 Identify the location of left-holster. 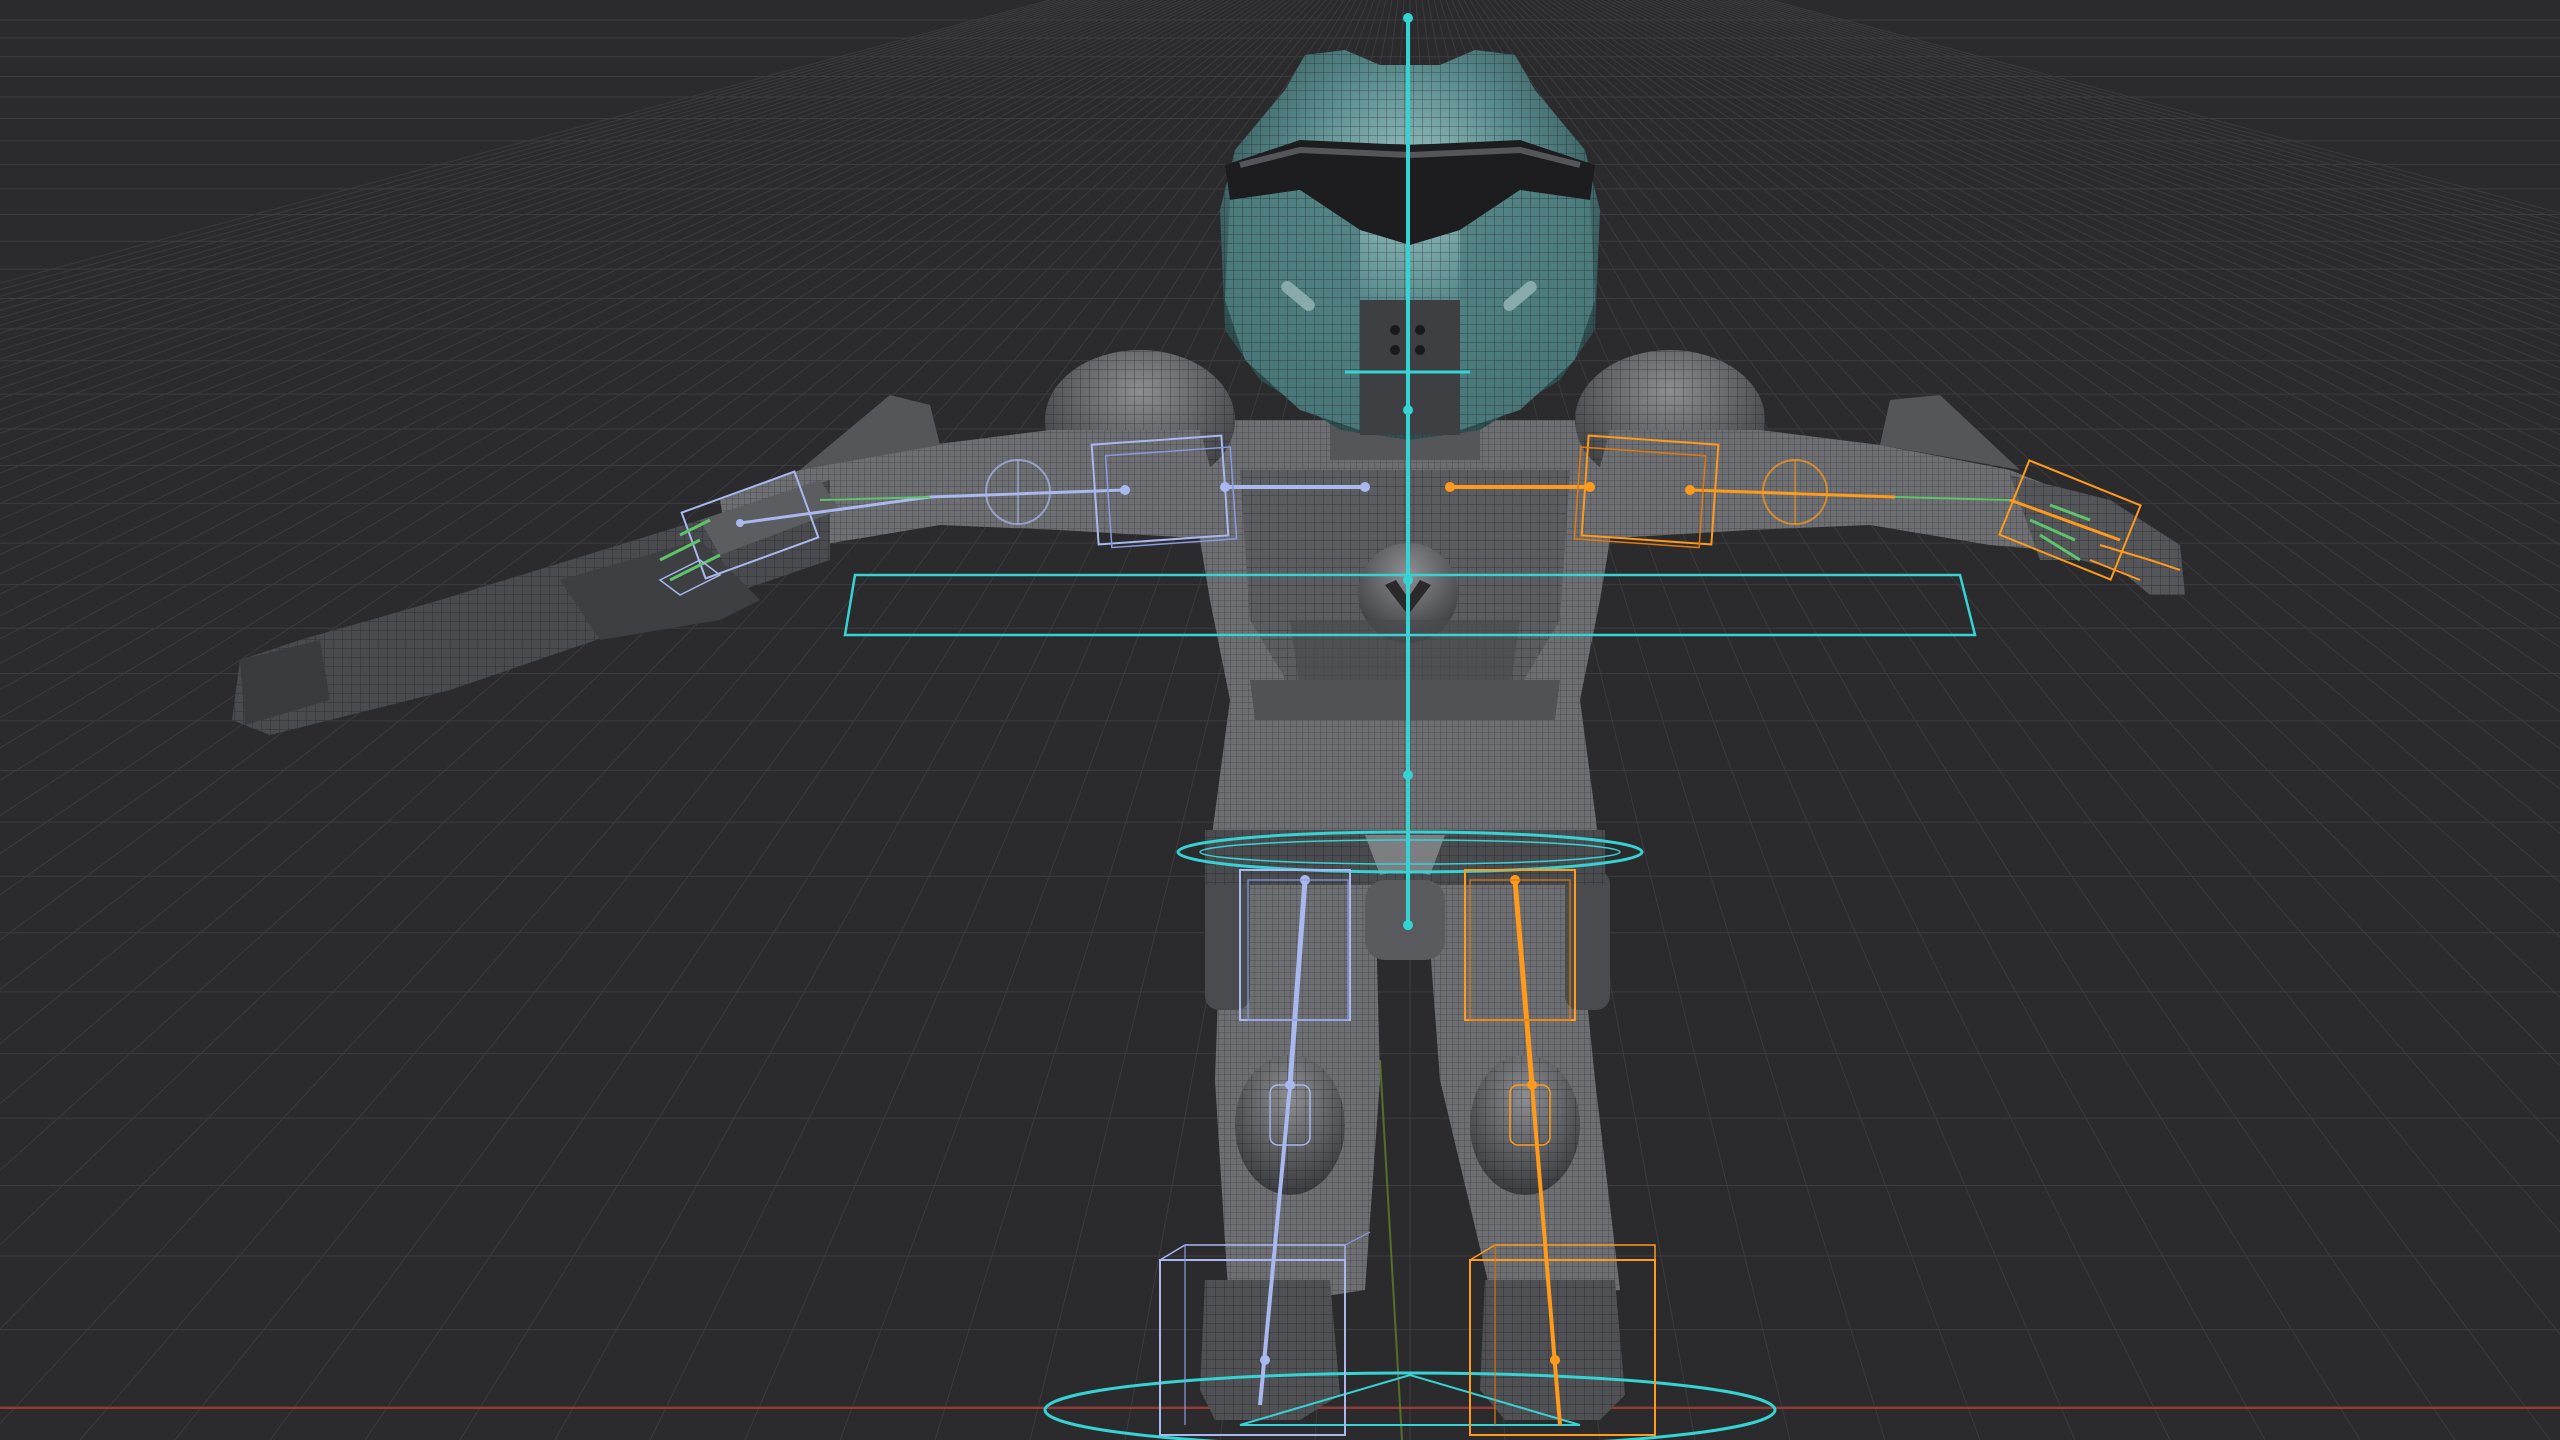
(1227, 940).